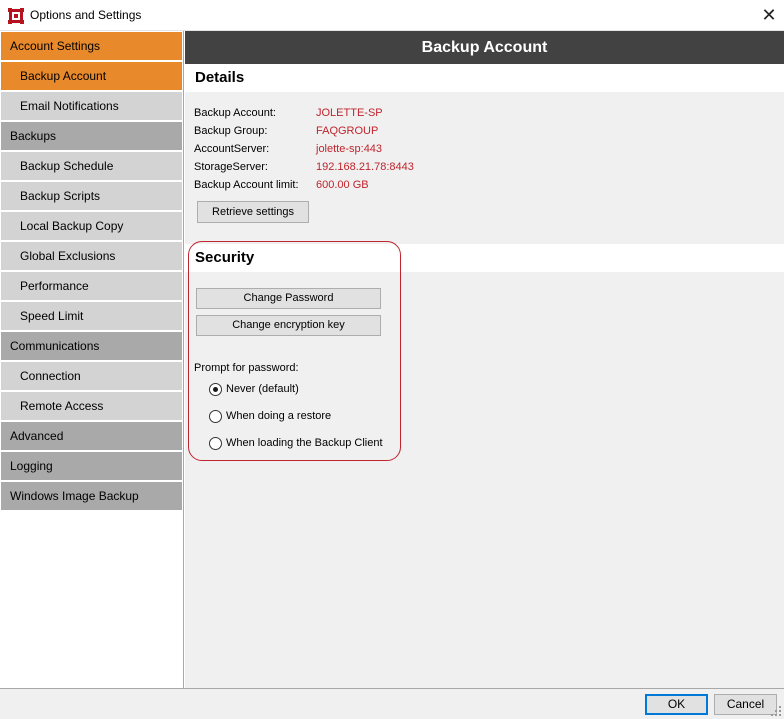  Describe the element at coordinates (215, 443) in the screenshot. I see `radio-loading-client-circle` at that location.